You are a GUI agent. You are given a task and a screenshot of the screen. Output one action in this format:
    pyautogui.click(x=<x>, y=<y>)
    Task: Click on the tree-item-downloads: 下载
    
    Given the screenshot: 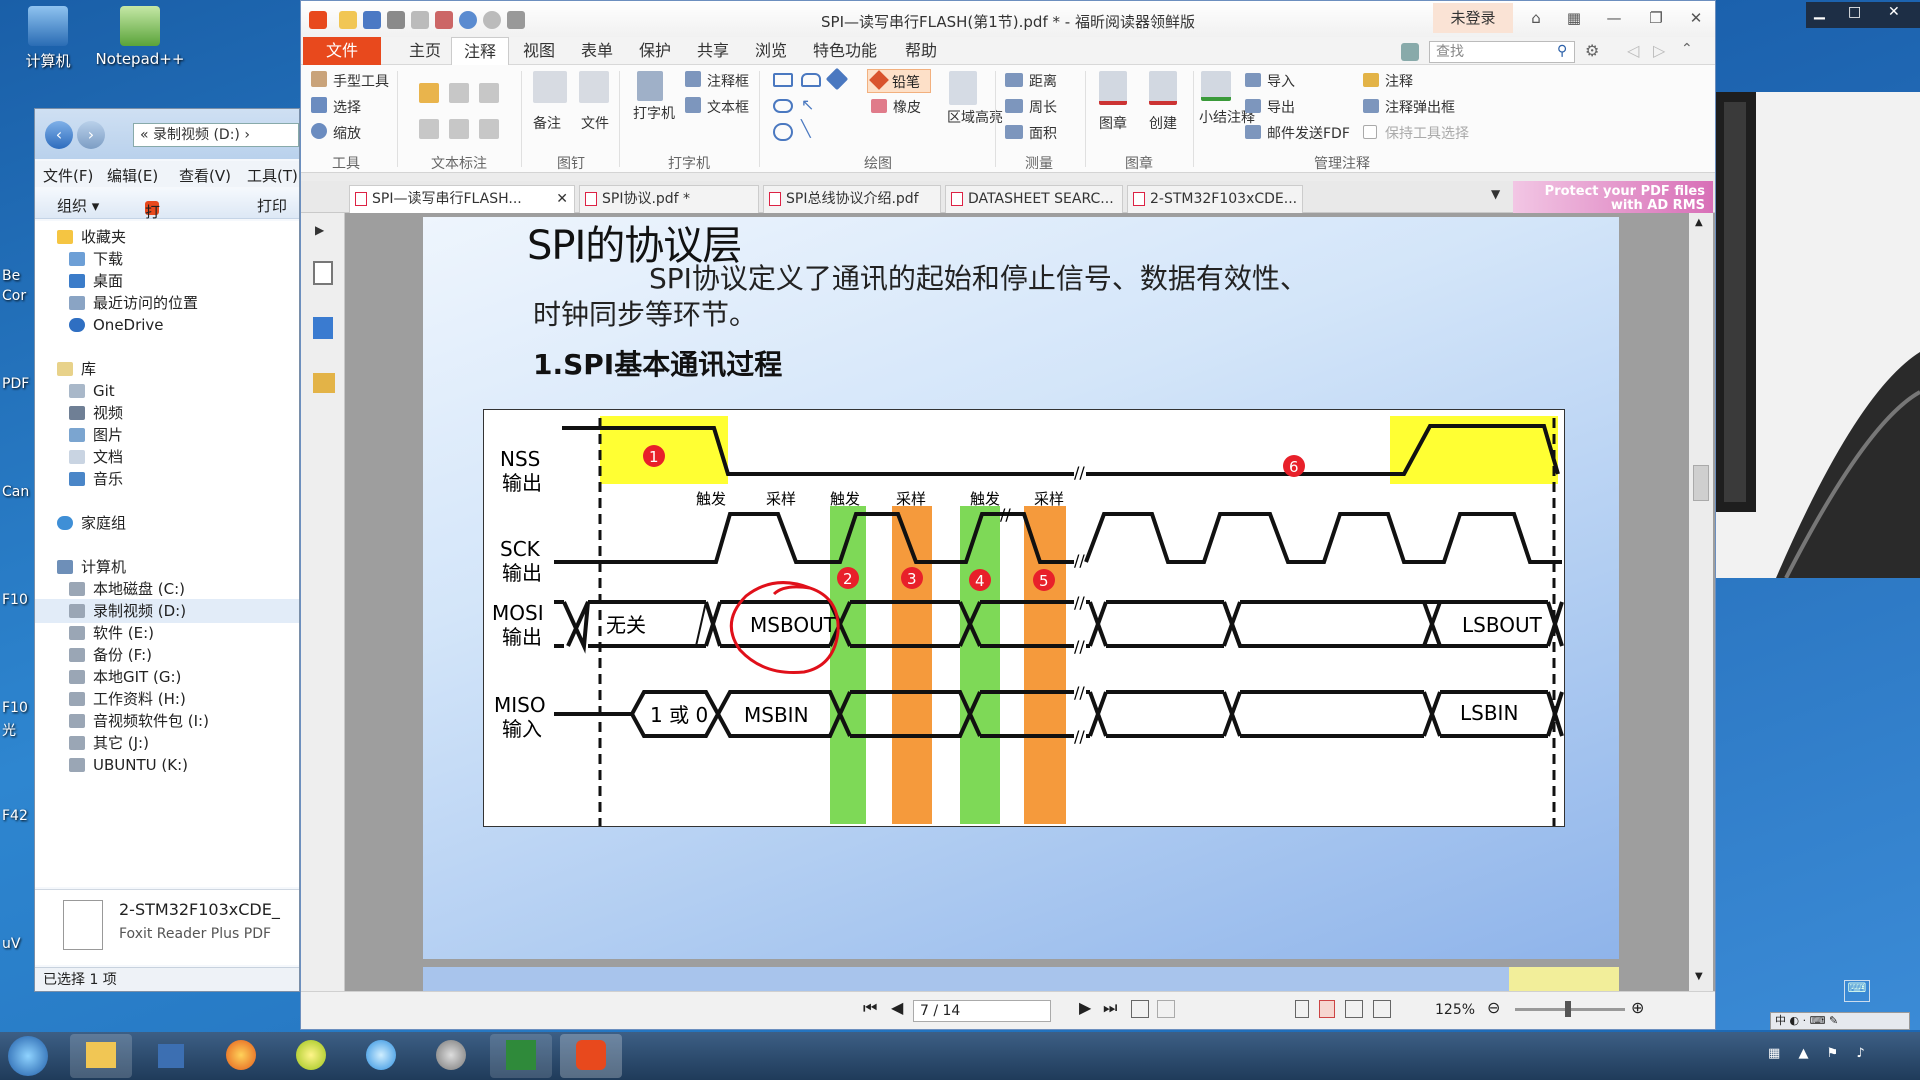 What is the action you would take?
    pyautogui.click(x=167, y=259)
    